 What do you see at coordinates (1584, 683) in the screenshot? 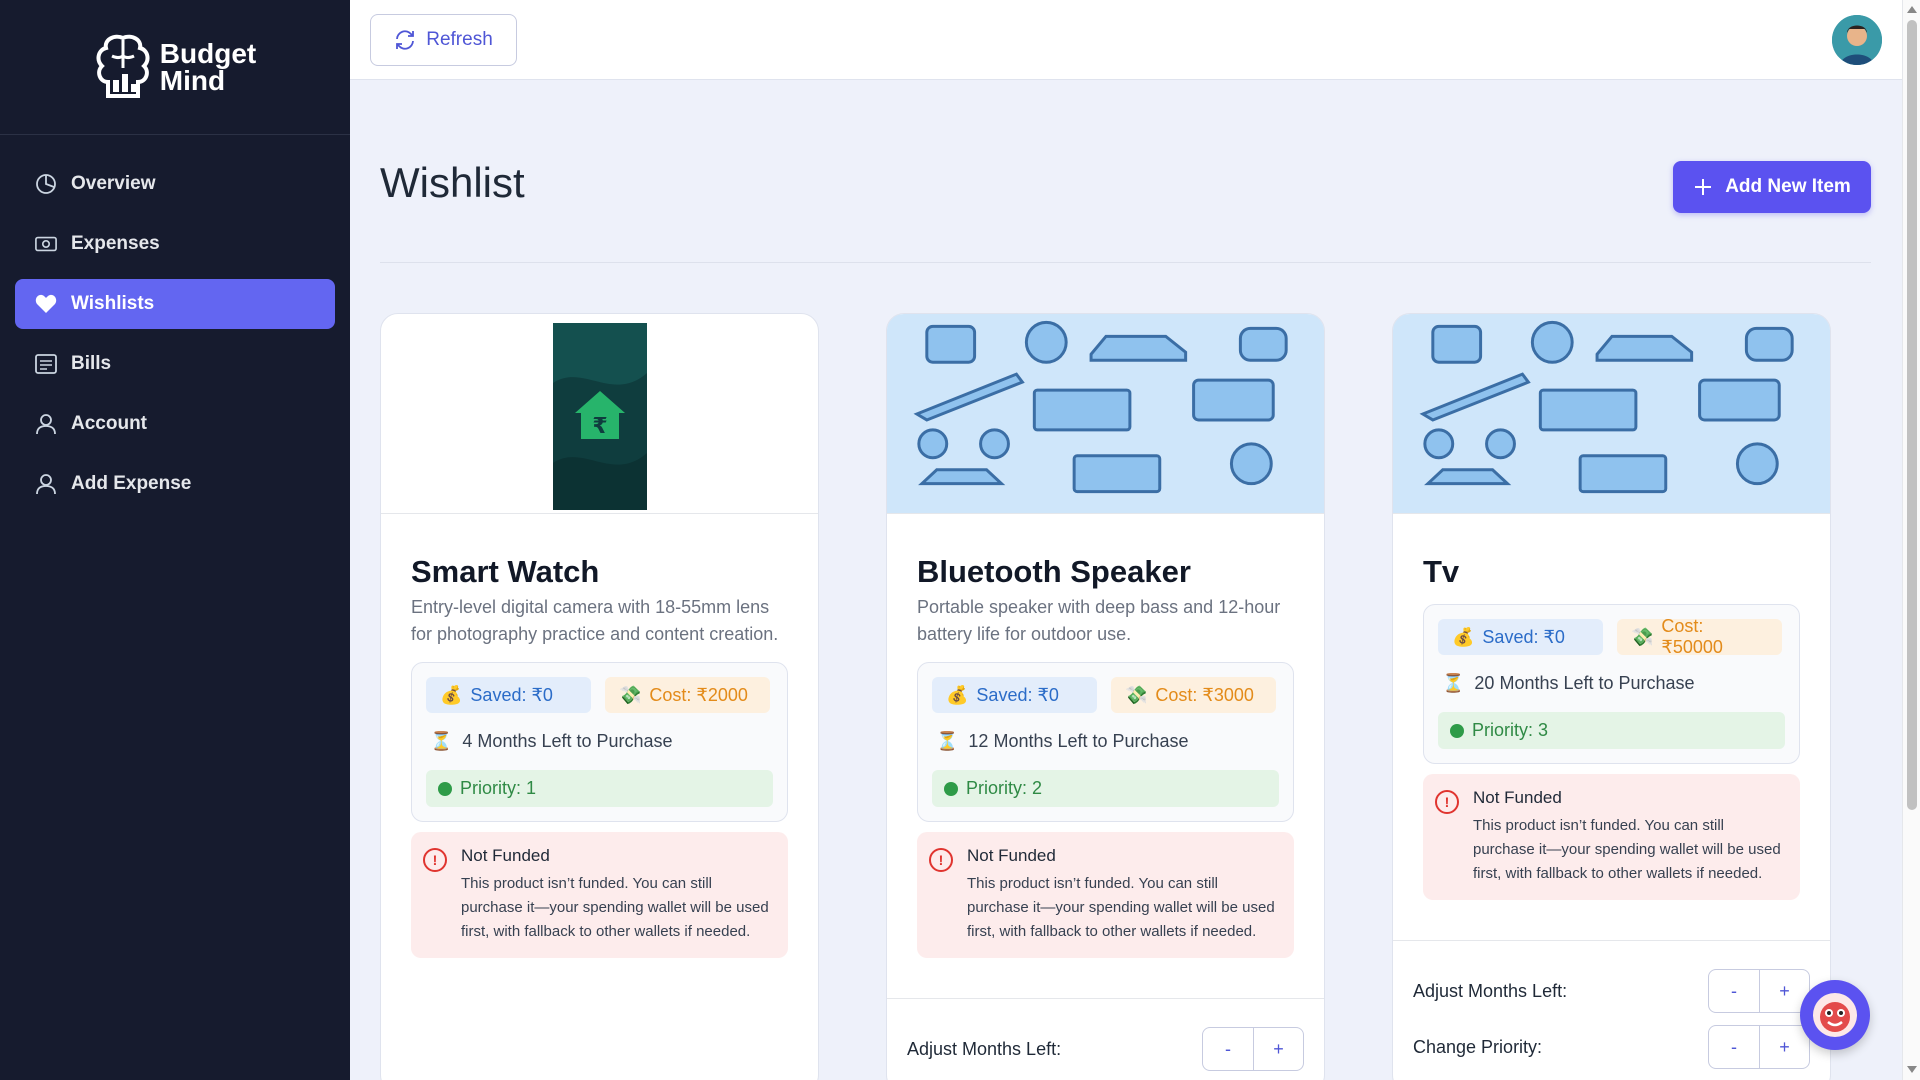
I see `months-left-text: 20 Months Left to Purchase` at bounding box center [1584, 683].